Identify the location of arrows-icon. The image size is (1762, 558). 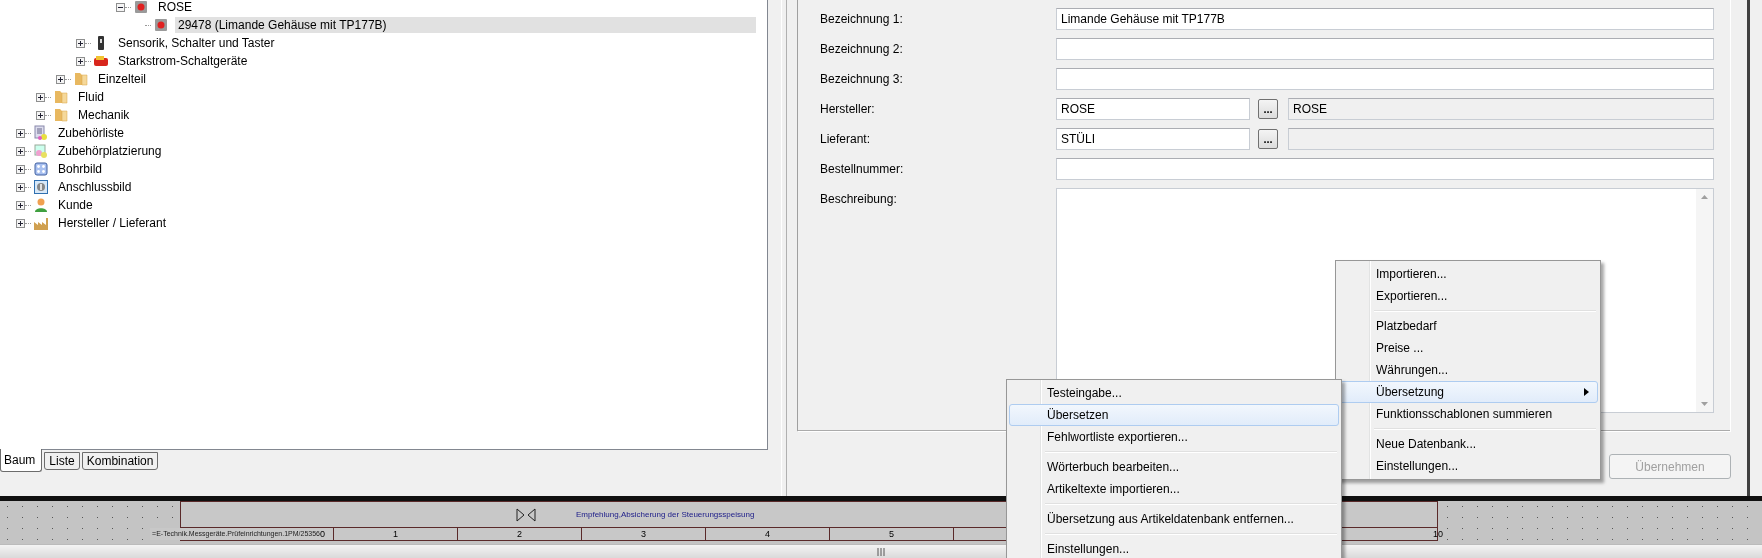
(526, 514).